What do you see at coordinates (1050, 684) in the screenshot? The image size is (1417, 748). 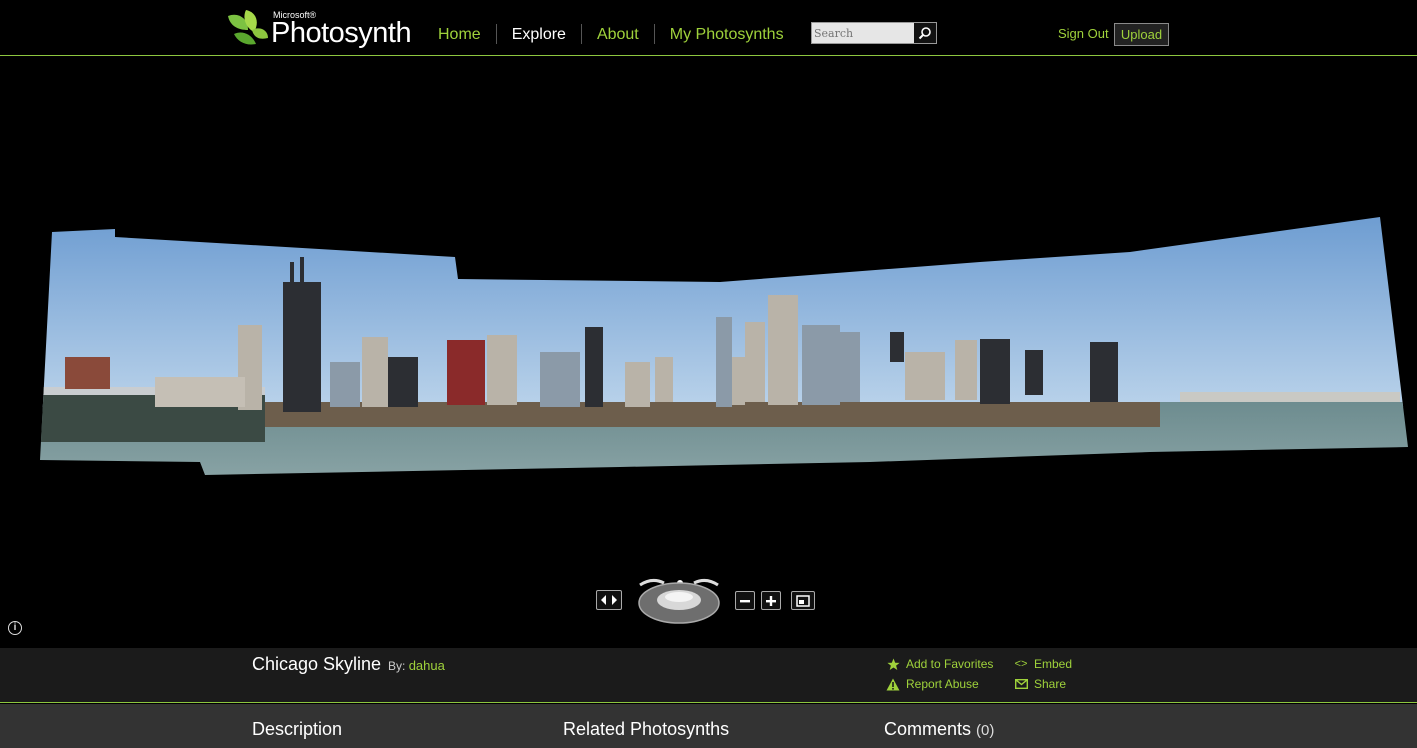 I see `share-label: Share` at bounding box center [1050, 684].